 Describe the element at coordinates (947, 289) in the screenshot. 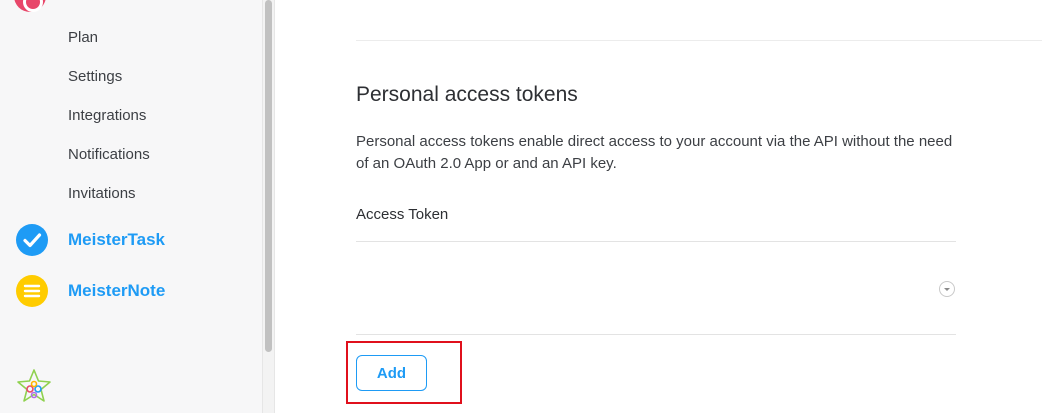

I see `row-options-icon` at that location.